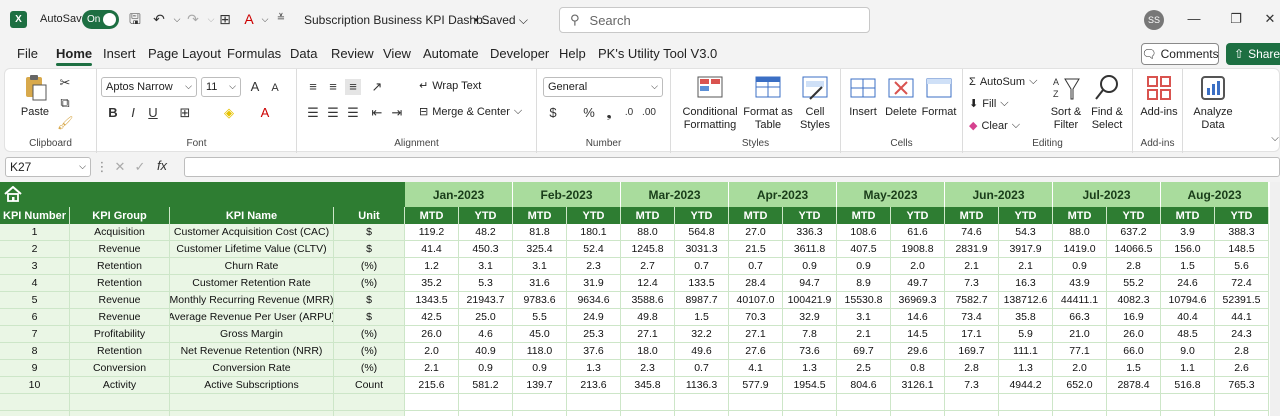 The image size is (1280, 416). What do you see at coordinates (810, 232) in the screenshot?
I see `table-cell: 336.3` at bounding box center [810, 232].